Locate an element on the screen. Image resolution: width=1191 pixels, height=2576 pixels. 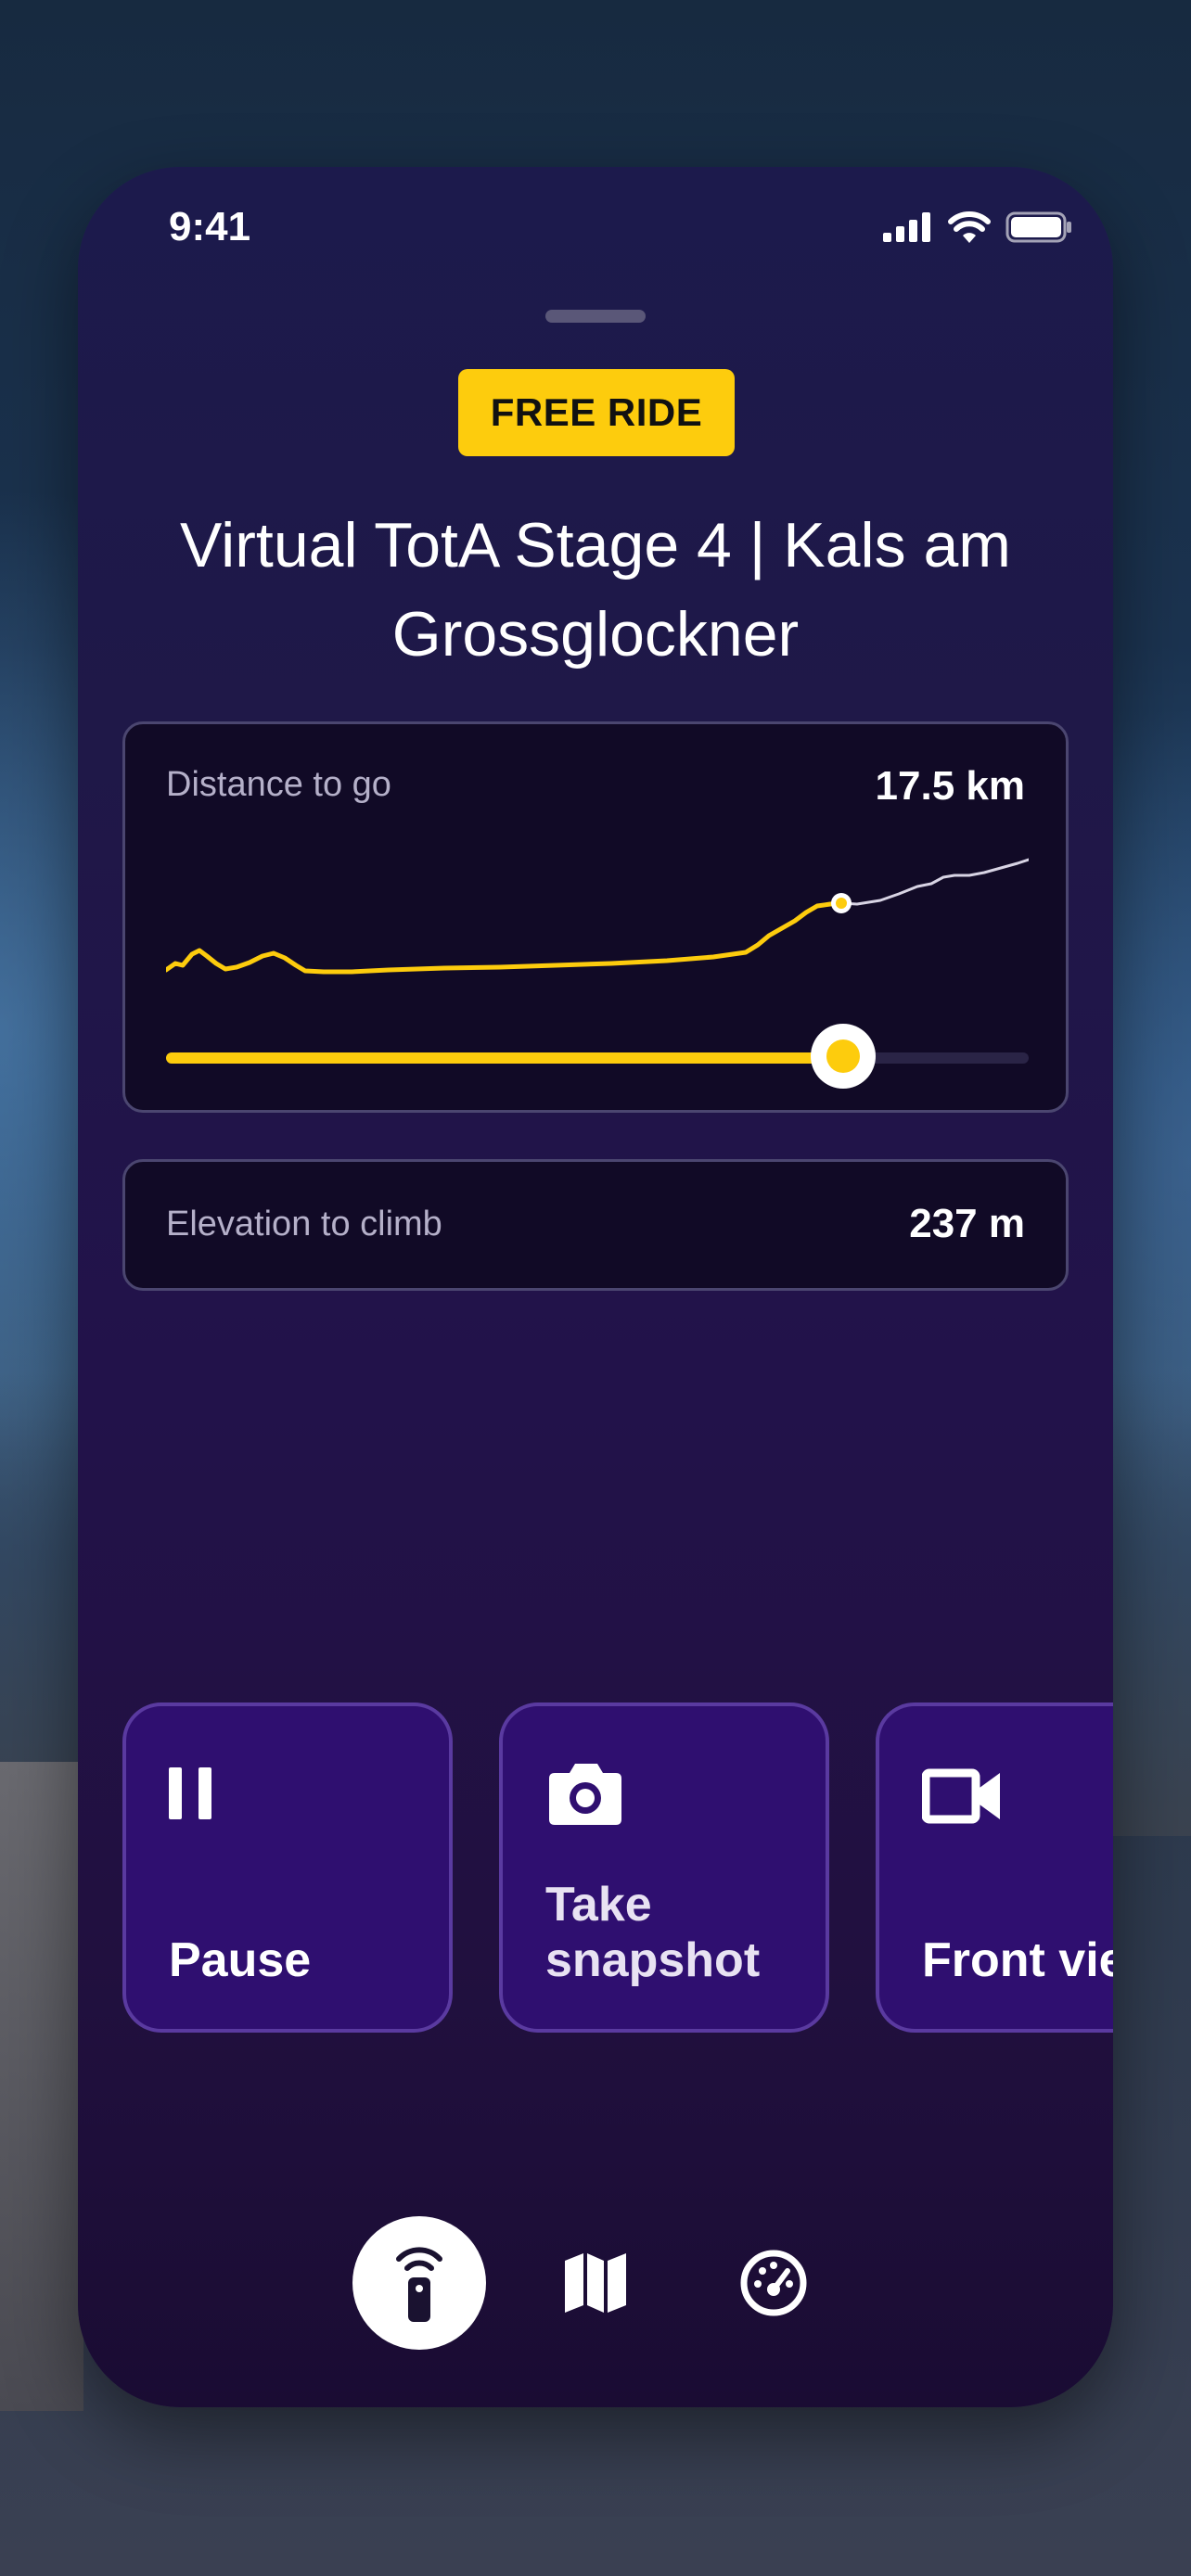
slider-fill is located at coordinates (505, 1058).